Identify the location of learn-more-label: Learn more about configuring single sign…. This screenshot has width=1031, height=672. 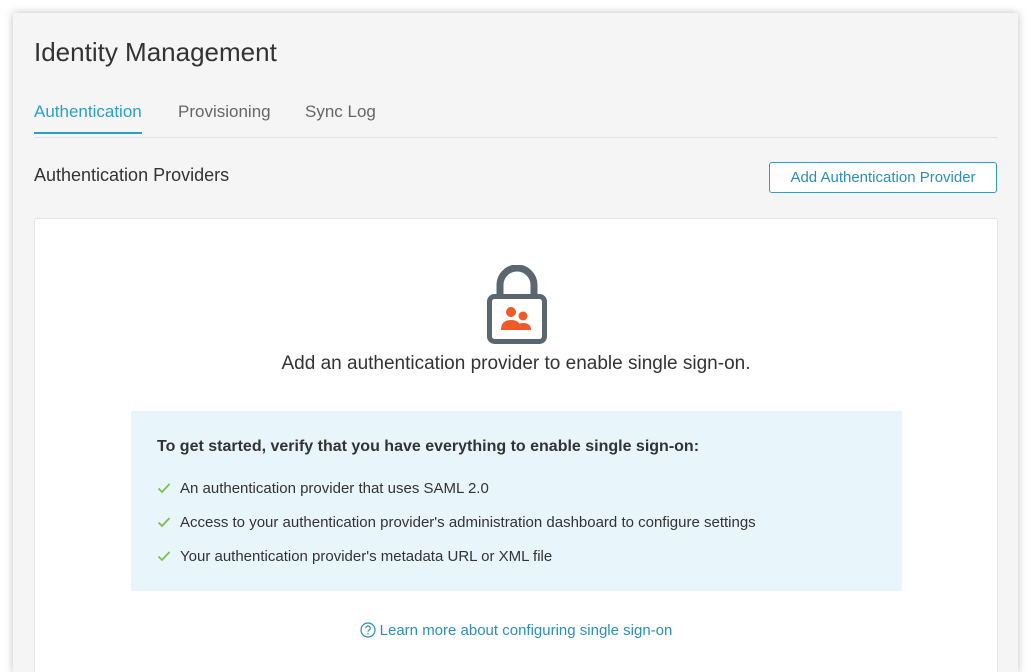
(526, 630).